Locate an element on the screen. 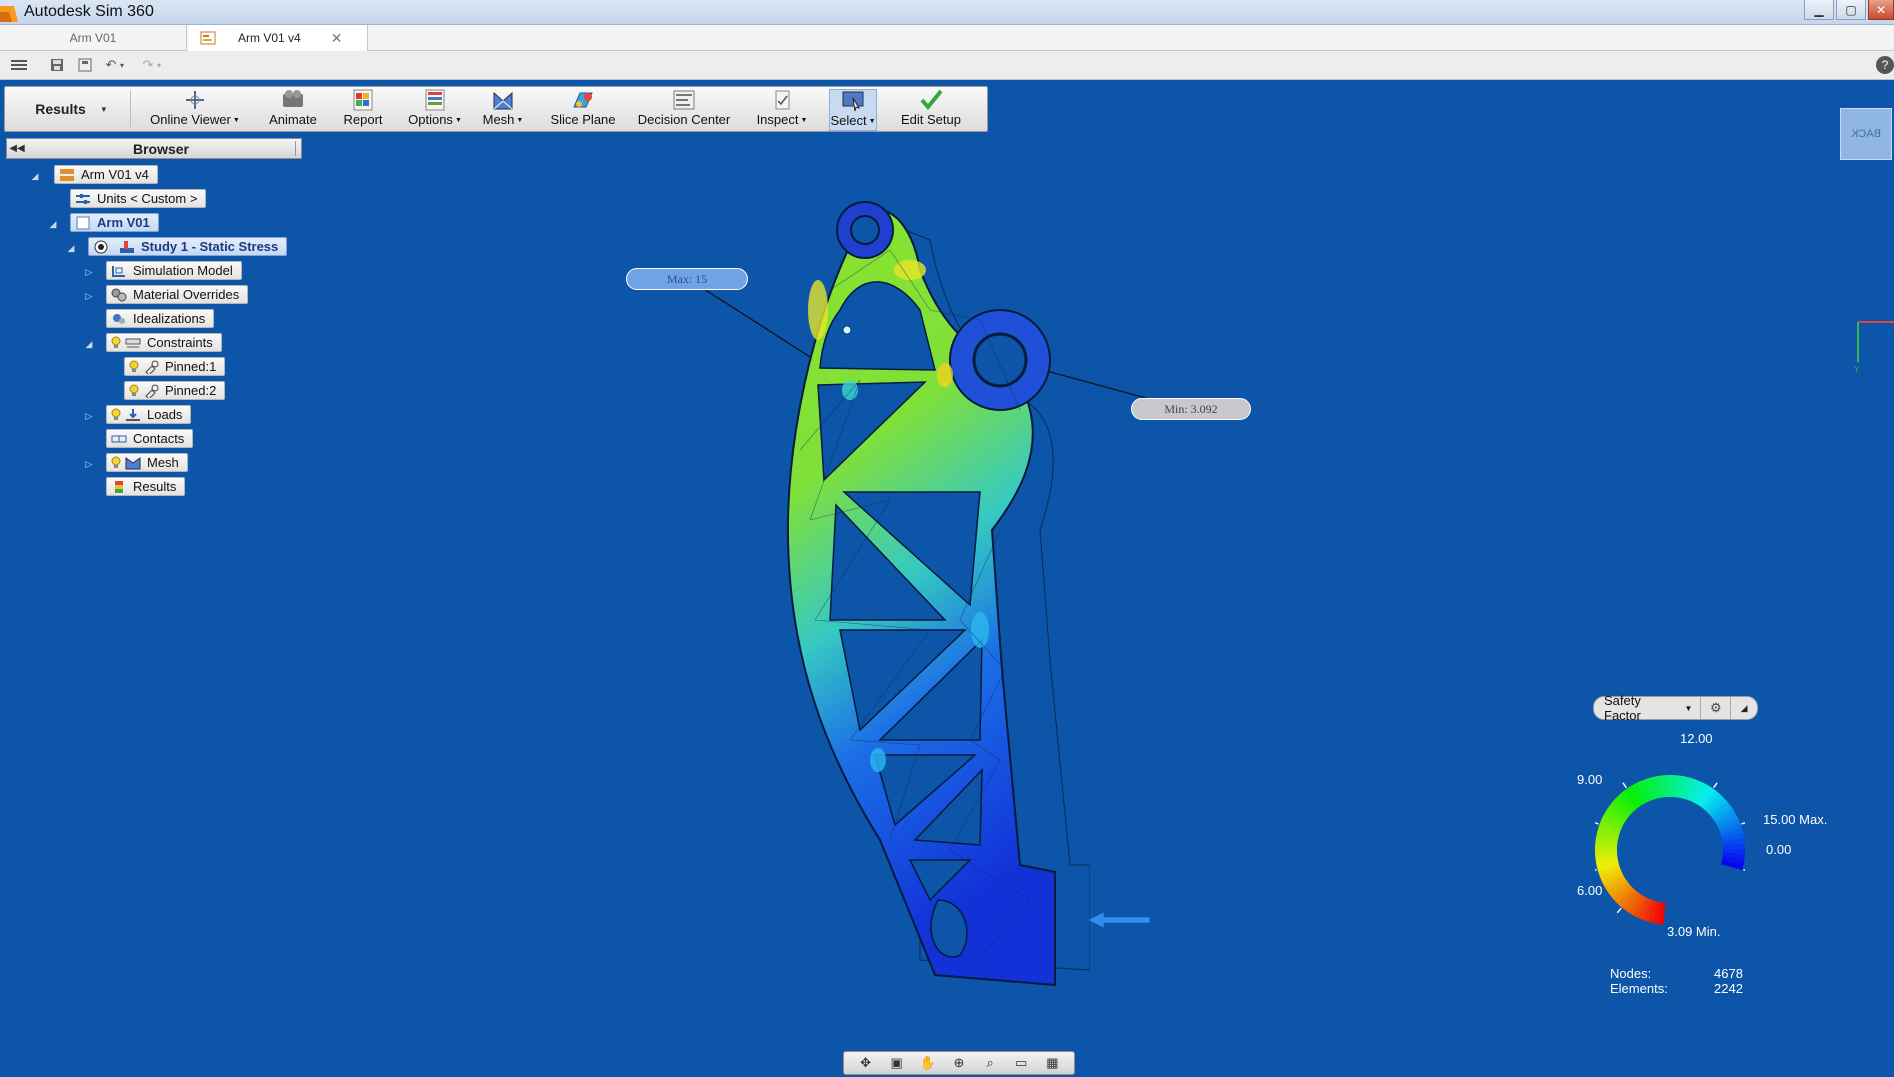 The height and width of the screenshot is (1077, 1894). menu-icon is located at coordinates (19, 65).